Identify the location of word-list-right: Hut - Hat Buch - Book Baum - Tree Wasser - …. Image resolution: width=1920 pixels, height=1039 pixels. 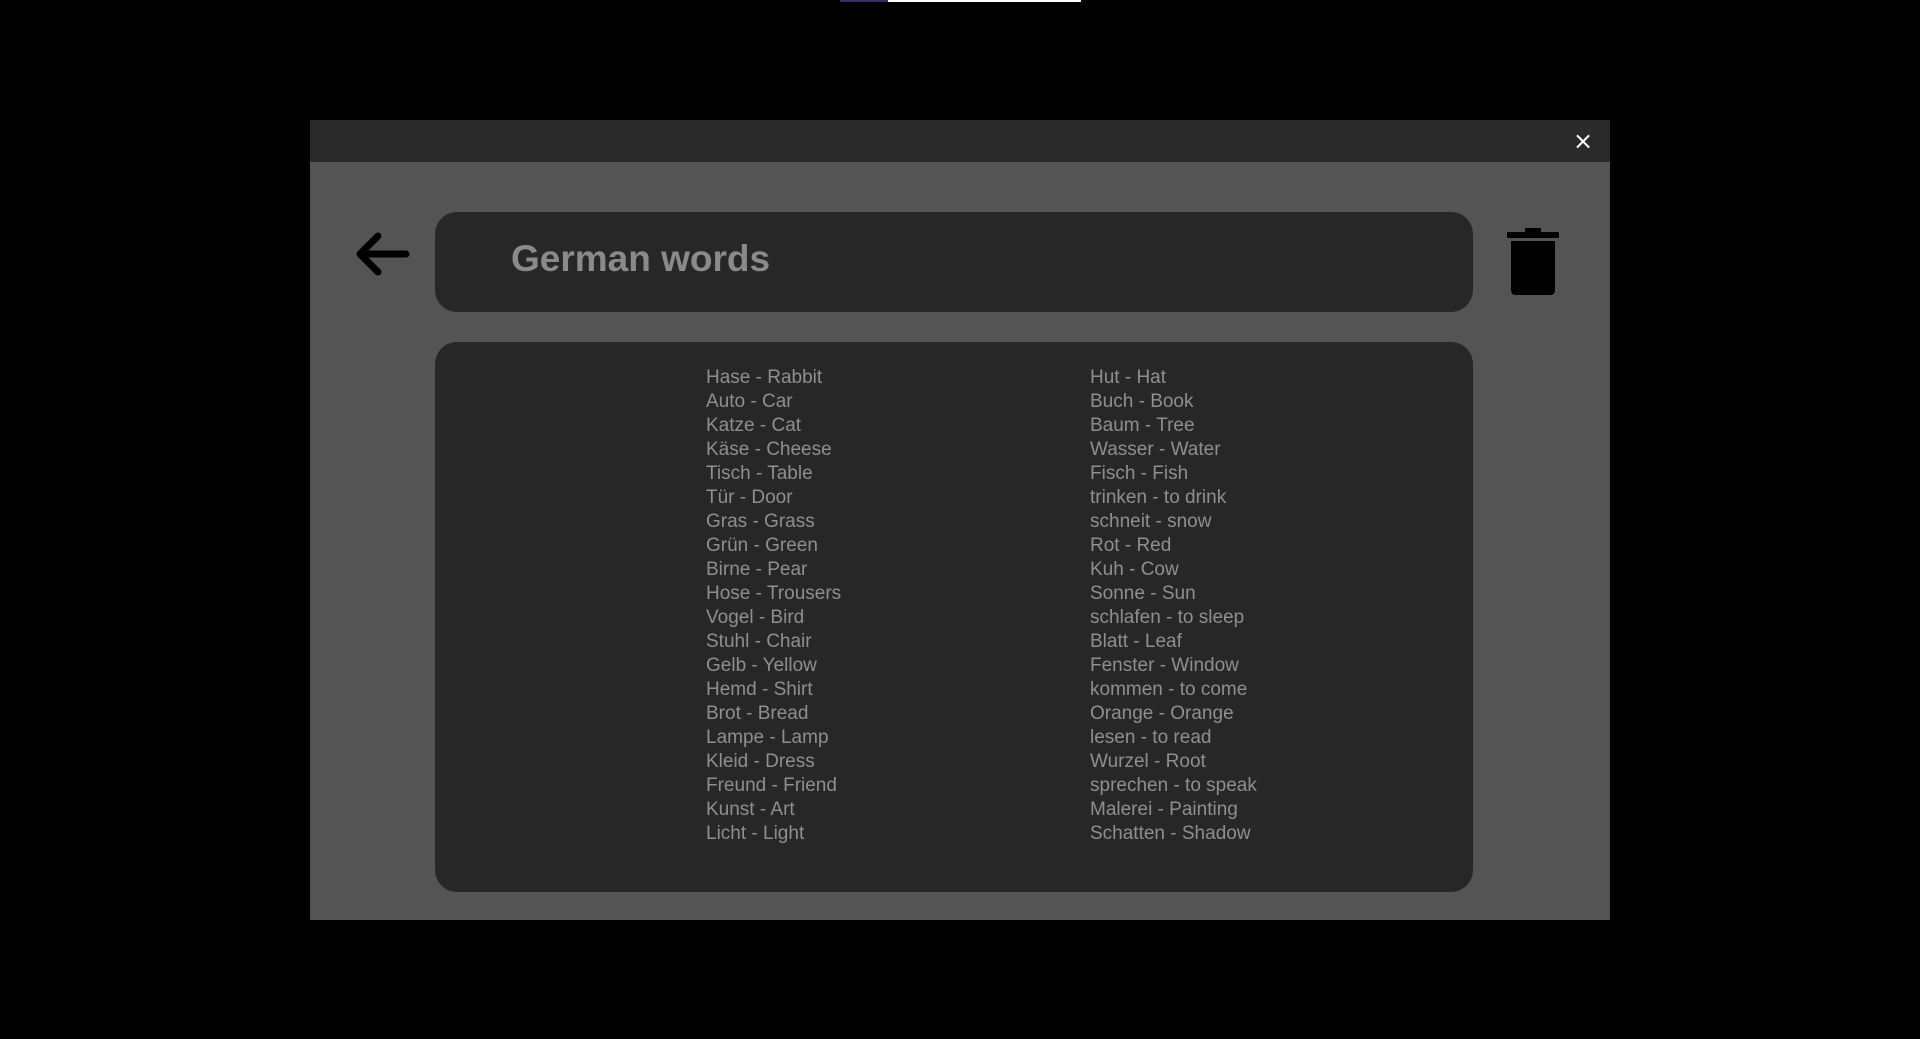
(1173, 606).